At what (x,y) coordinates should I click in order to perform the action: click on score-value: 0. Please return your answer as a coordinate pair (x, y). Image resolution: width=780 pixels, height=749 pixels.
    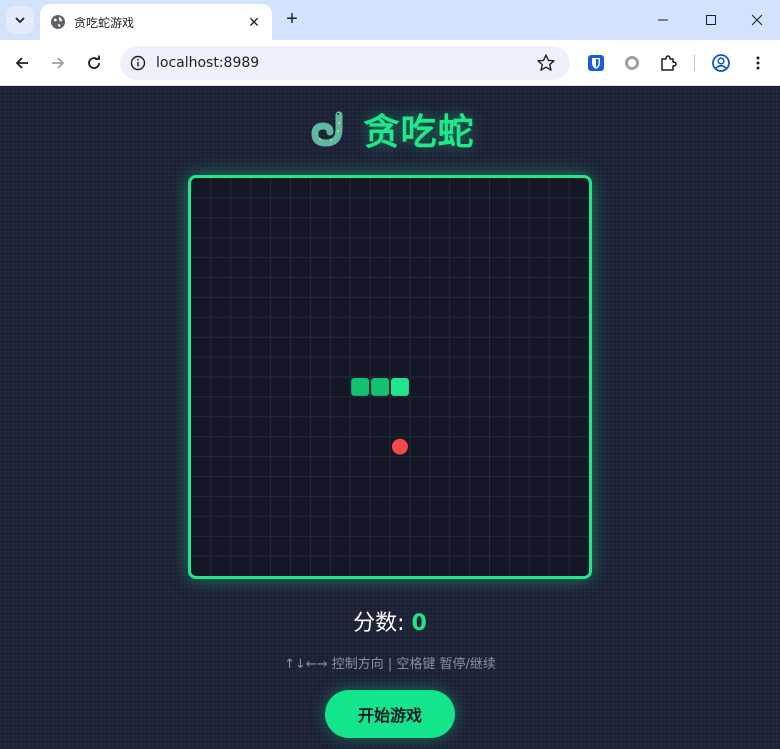
    Looking at the image, I should click on (419, 623).